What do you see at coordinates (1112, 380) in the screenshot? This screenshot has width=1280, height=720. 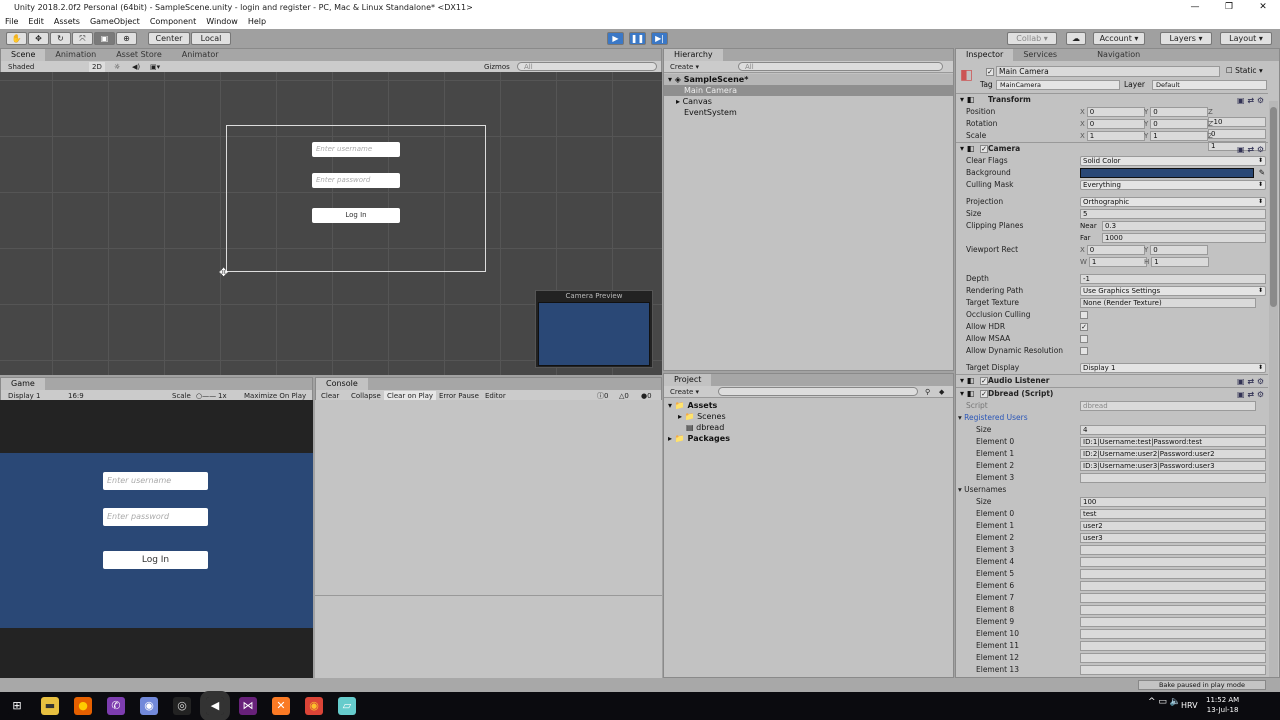 I see `component-header-audio-listener: Audio Listener ▾ ◧ ✓ ▣ ⇄ ⚙` at bounding box center [1112, 380].